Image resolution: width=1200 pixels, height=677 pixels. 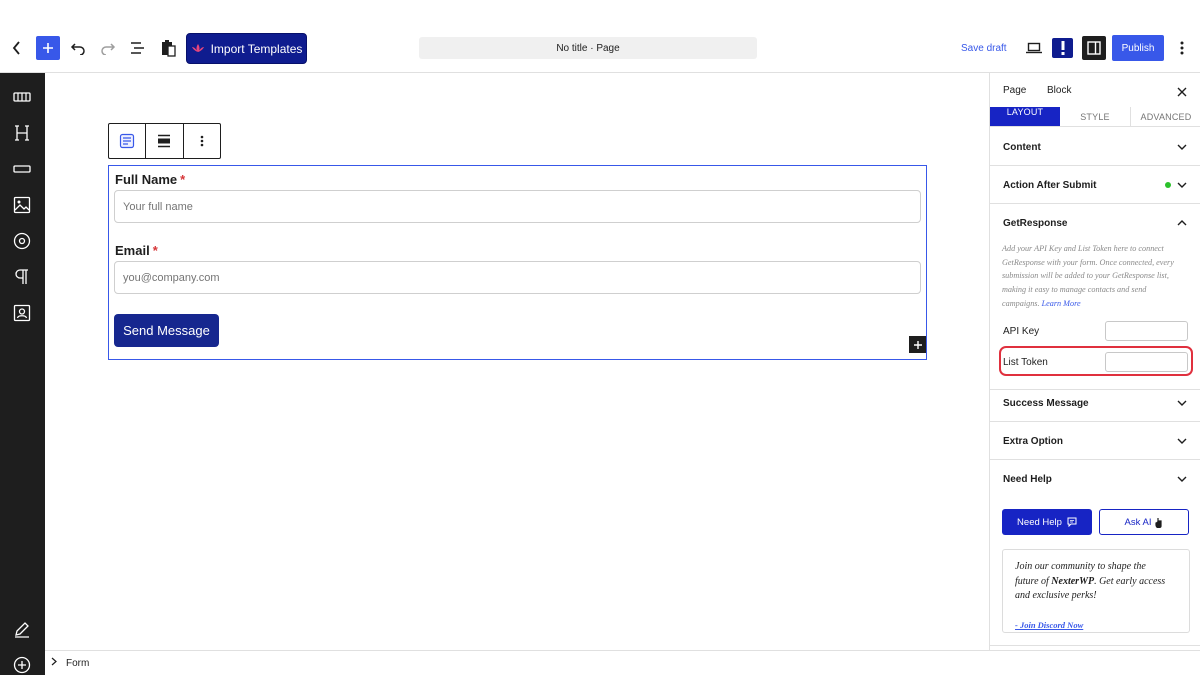 I want to click on breadcrumb-form: Form, so click(x=77, y=663).